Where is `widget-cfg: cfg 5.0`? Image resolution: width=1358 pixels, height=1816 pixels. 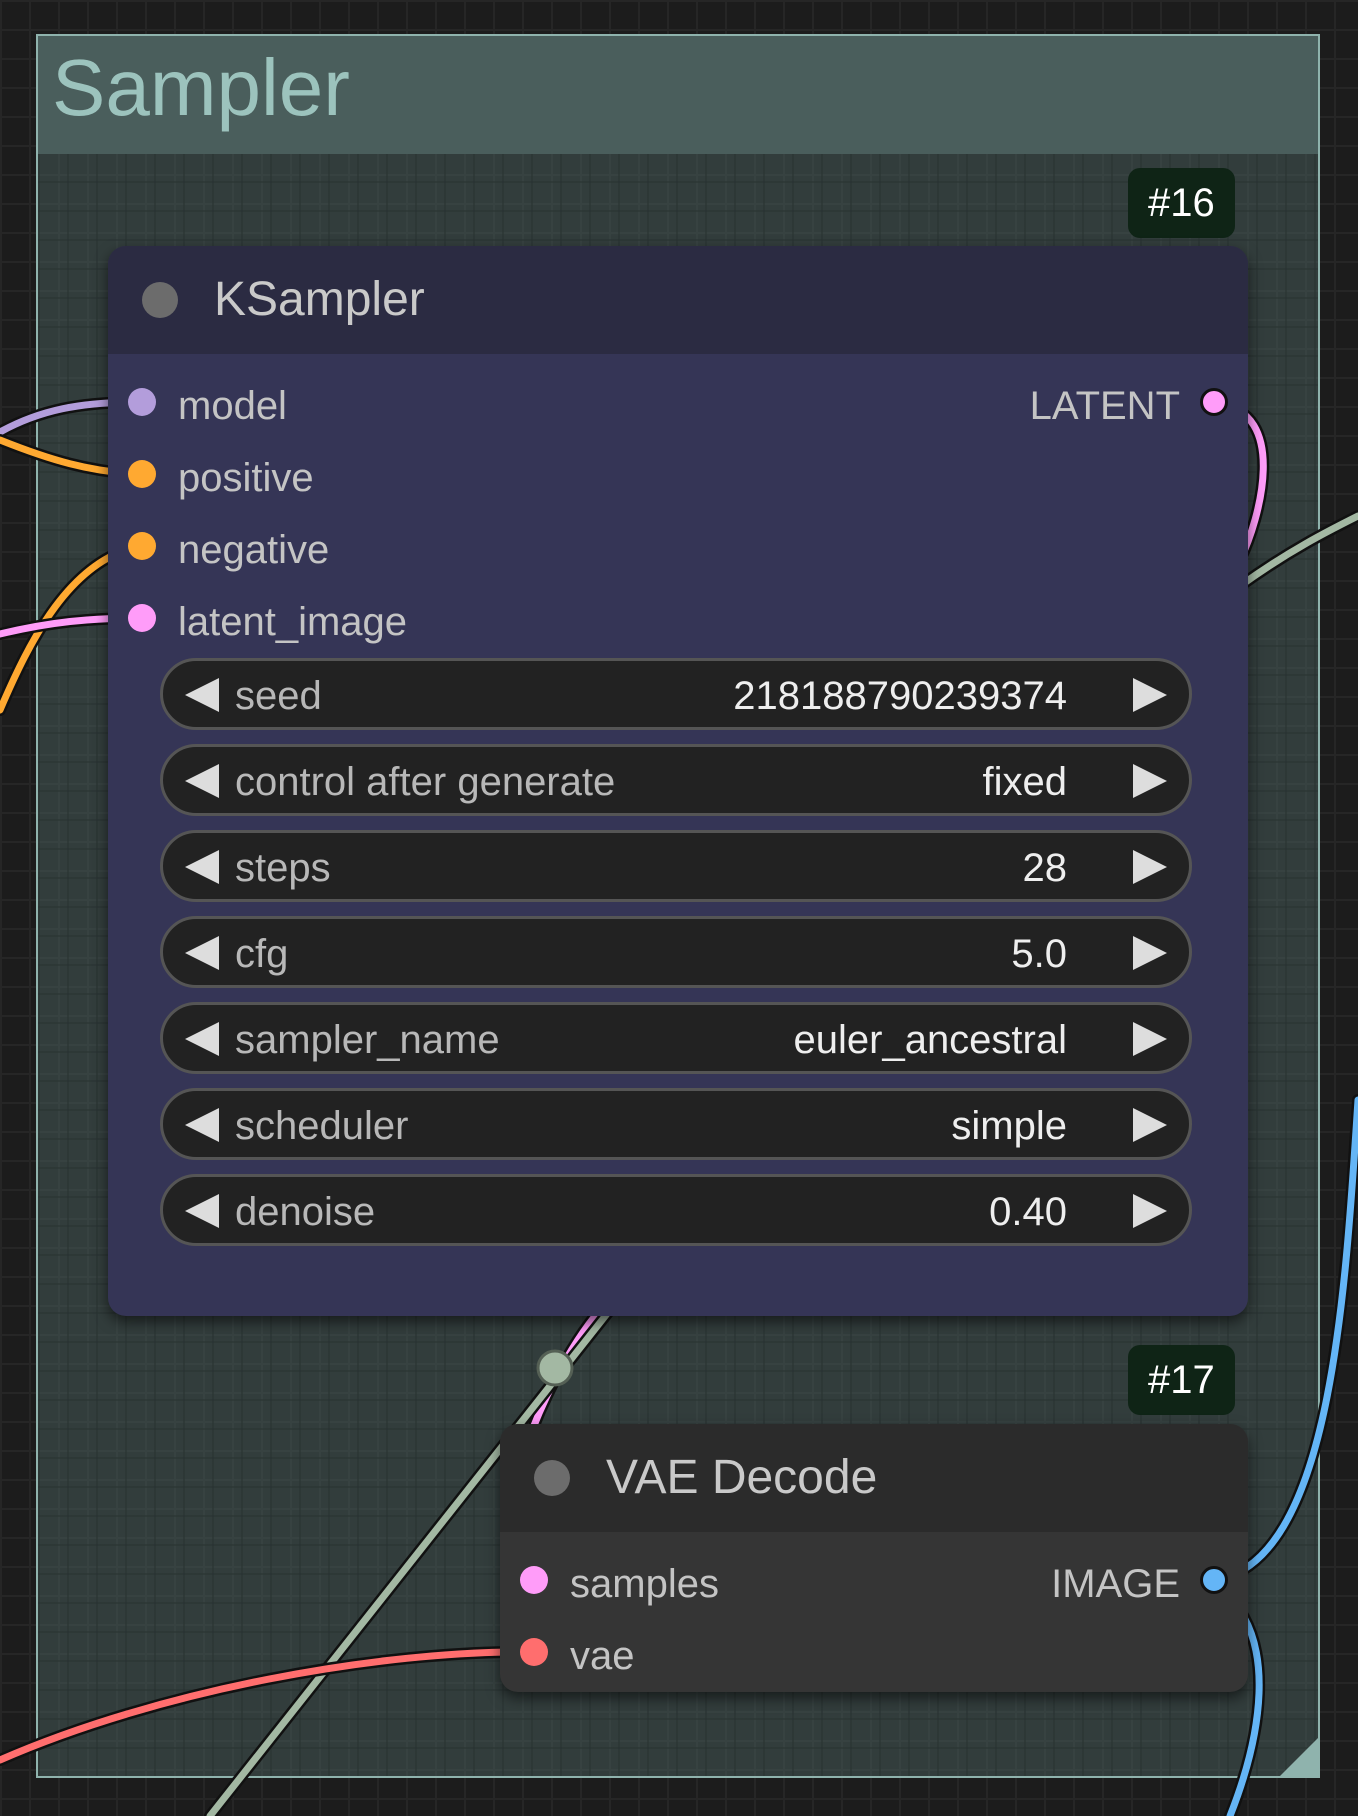 widget-cfg: cfg 5.0 is located at coordinates (676, 952).